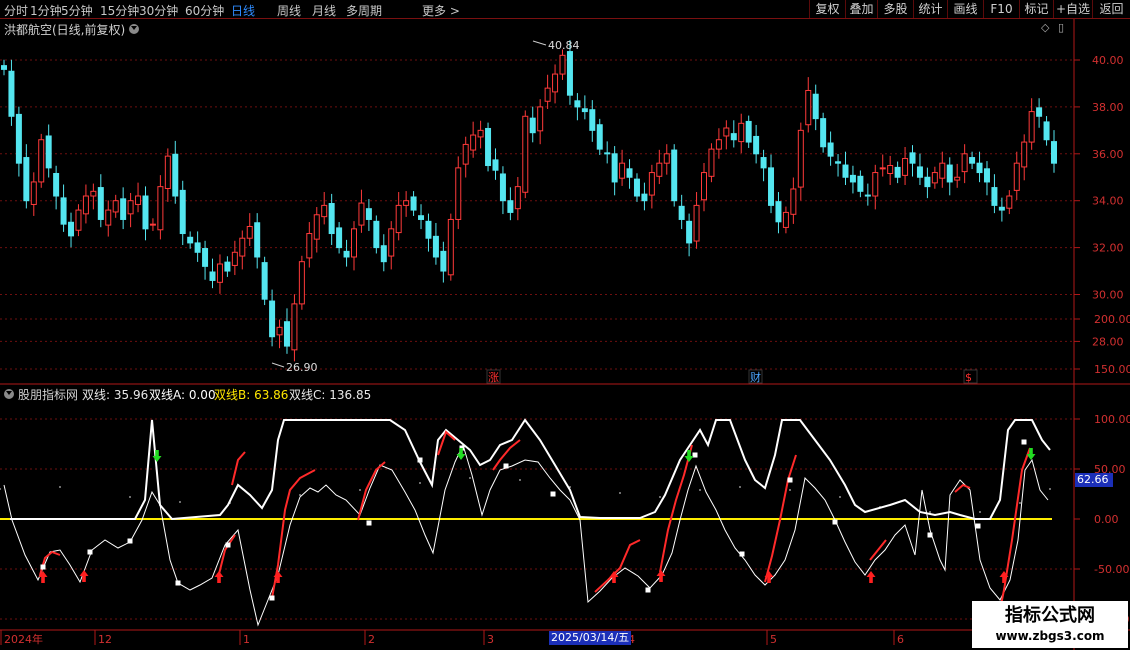 The image size is (1130, 650). I want to click on period-tab-2: 5分钟, so click(77, 10).